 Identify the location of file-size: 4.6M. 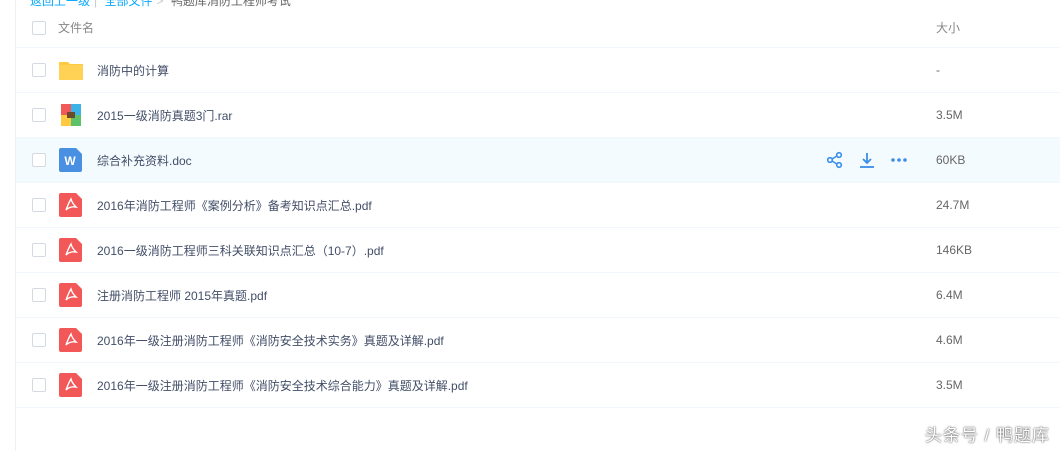
(949, 340).